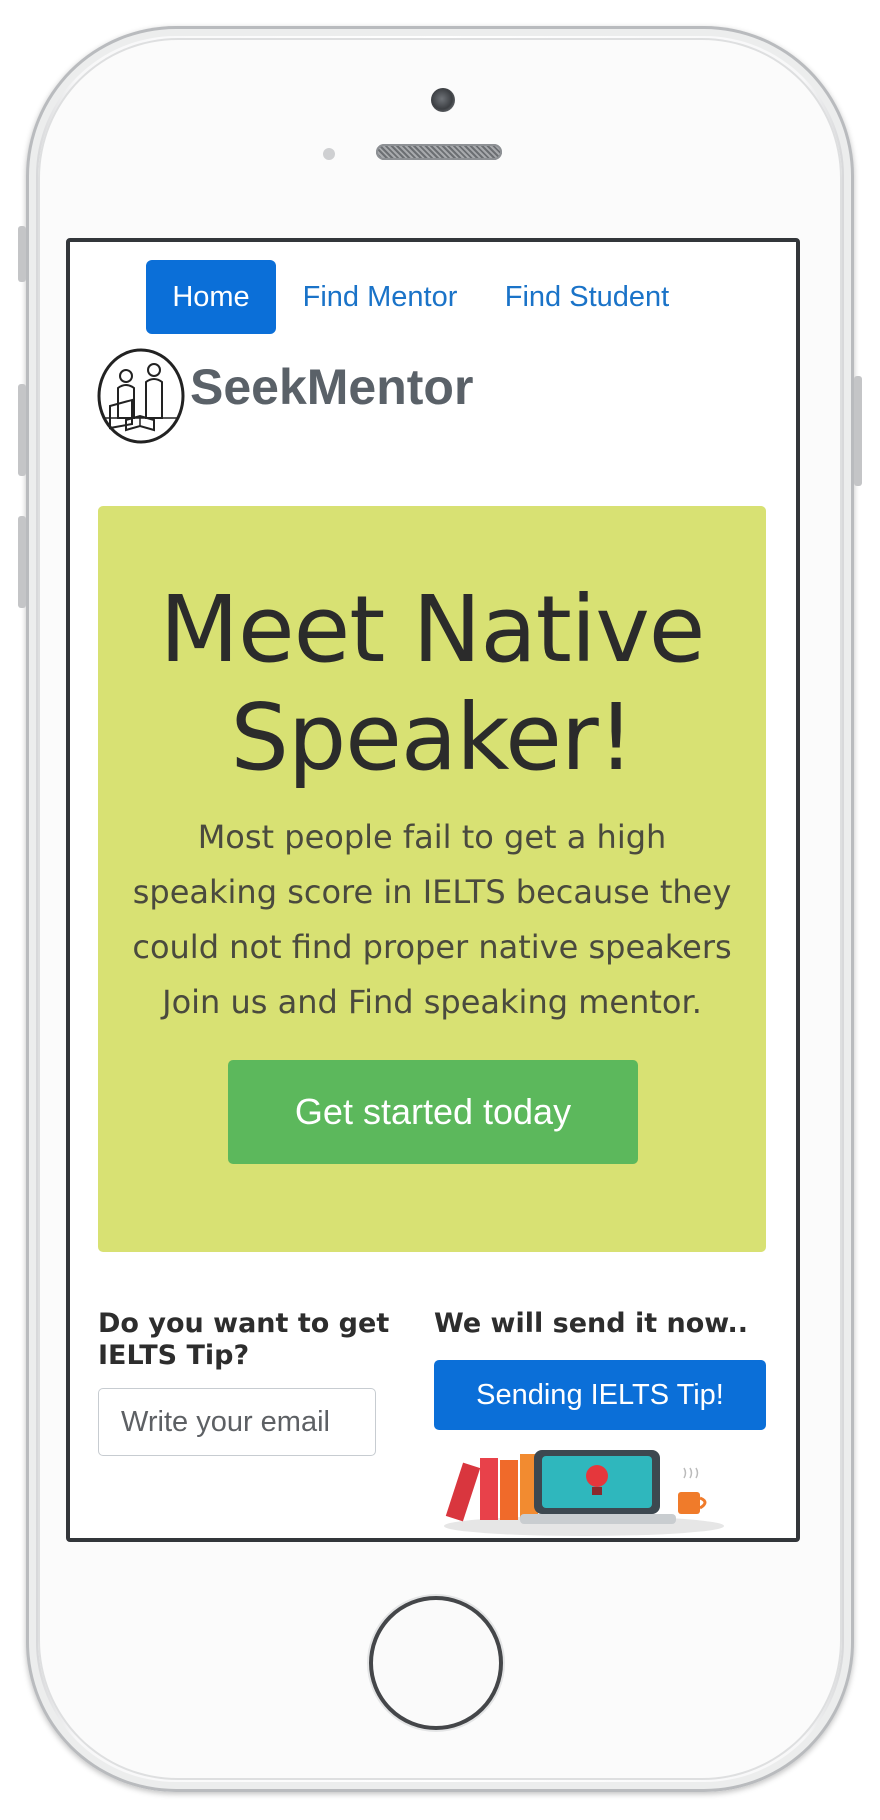 This screenshot has height=1820, width=880. What do you see at coordinates (432, 1002) in the screenshot?
I see `hero-text-line: Join us and Find speaking mentor.` at bounding box center [432, 1002].